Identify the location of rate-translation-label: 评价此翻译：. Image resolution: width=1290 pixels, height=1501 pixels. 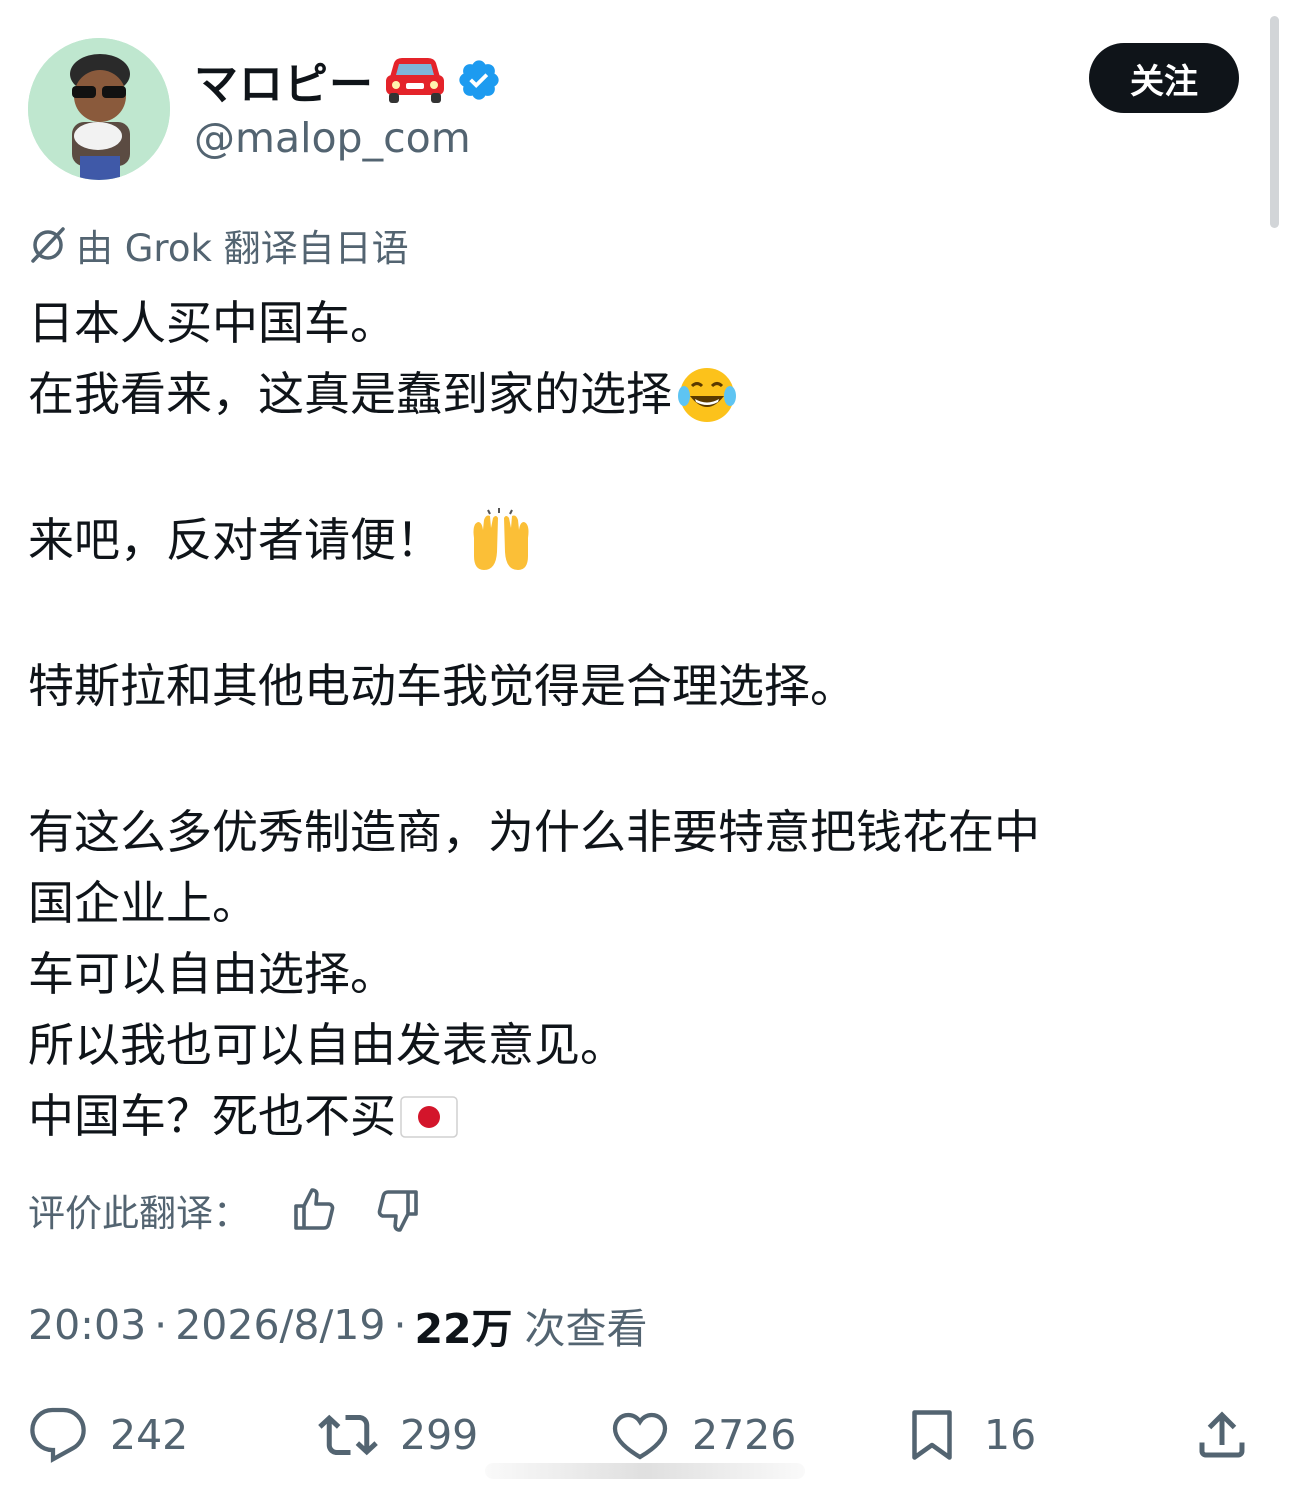
(139, 1213).